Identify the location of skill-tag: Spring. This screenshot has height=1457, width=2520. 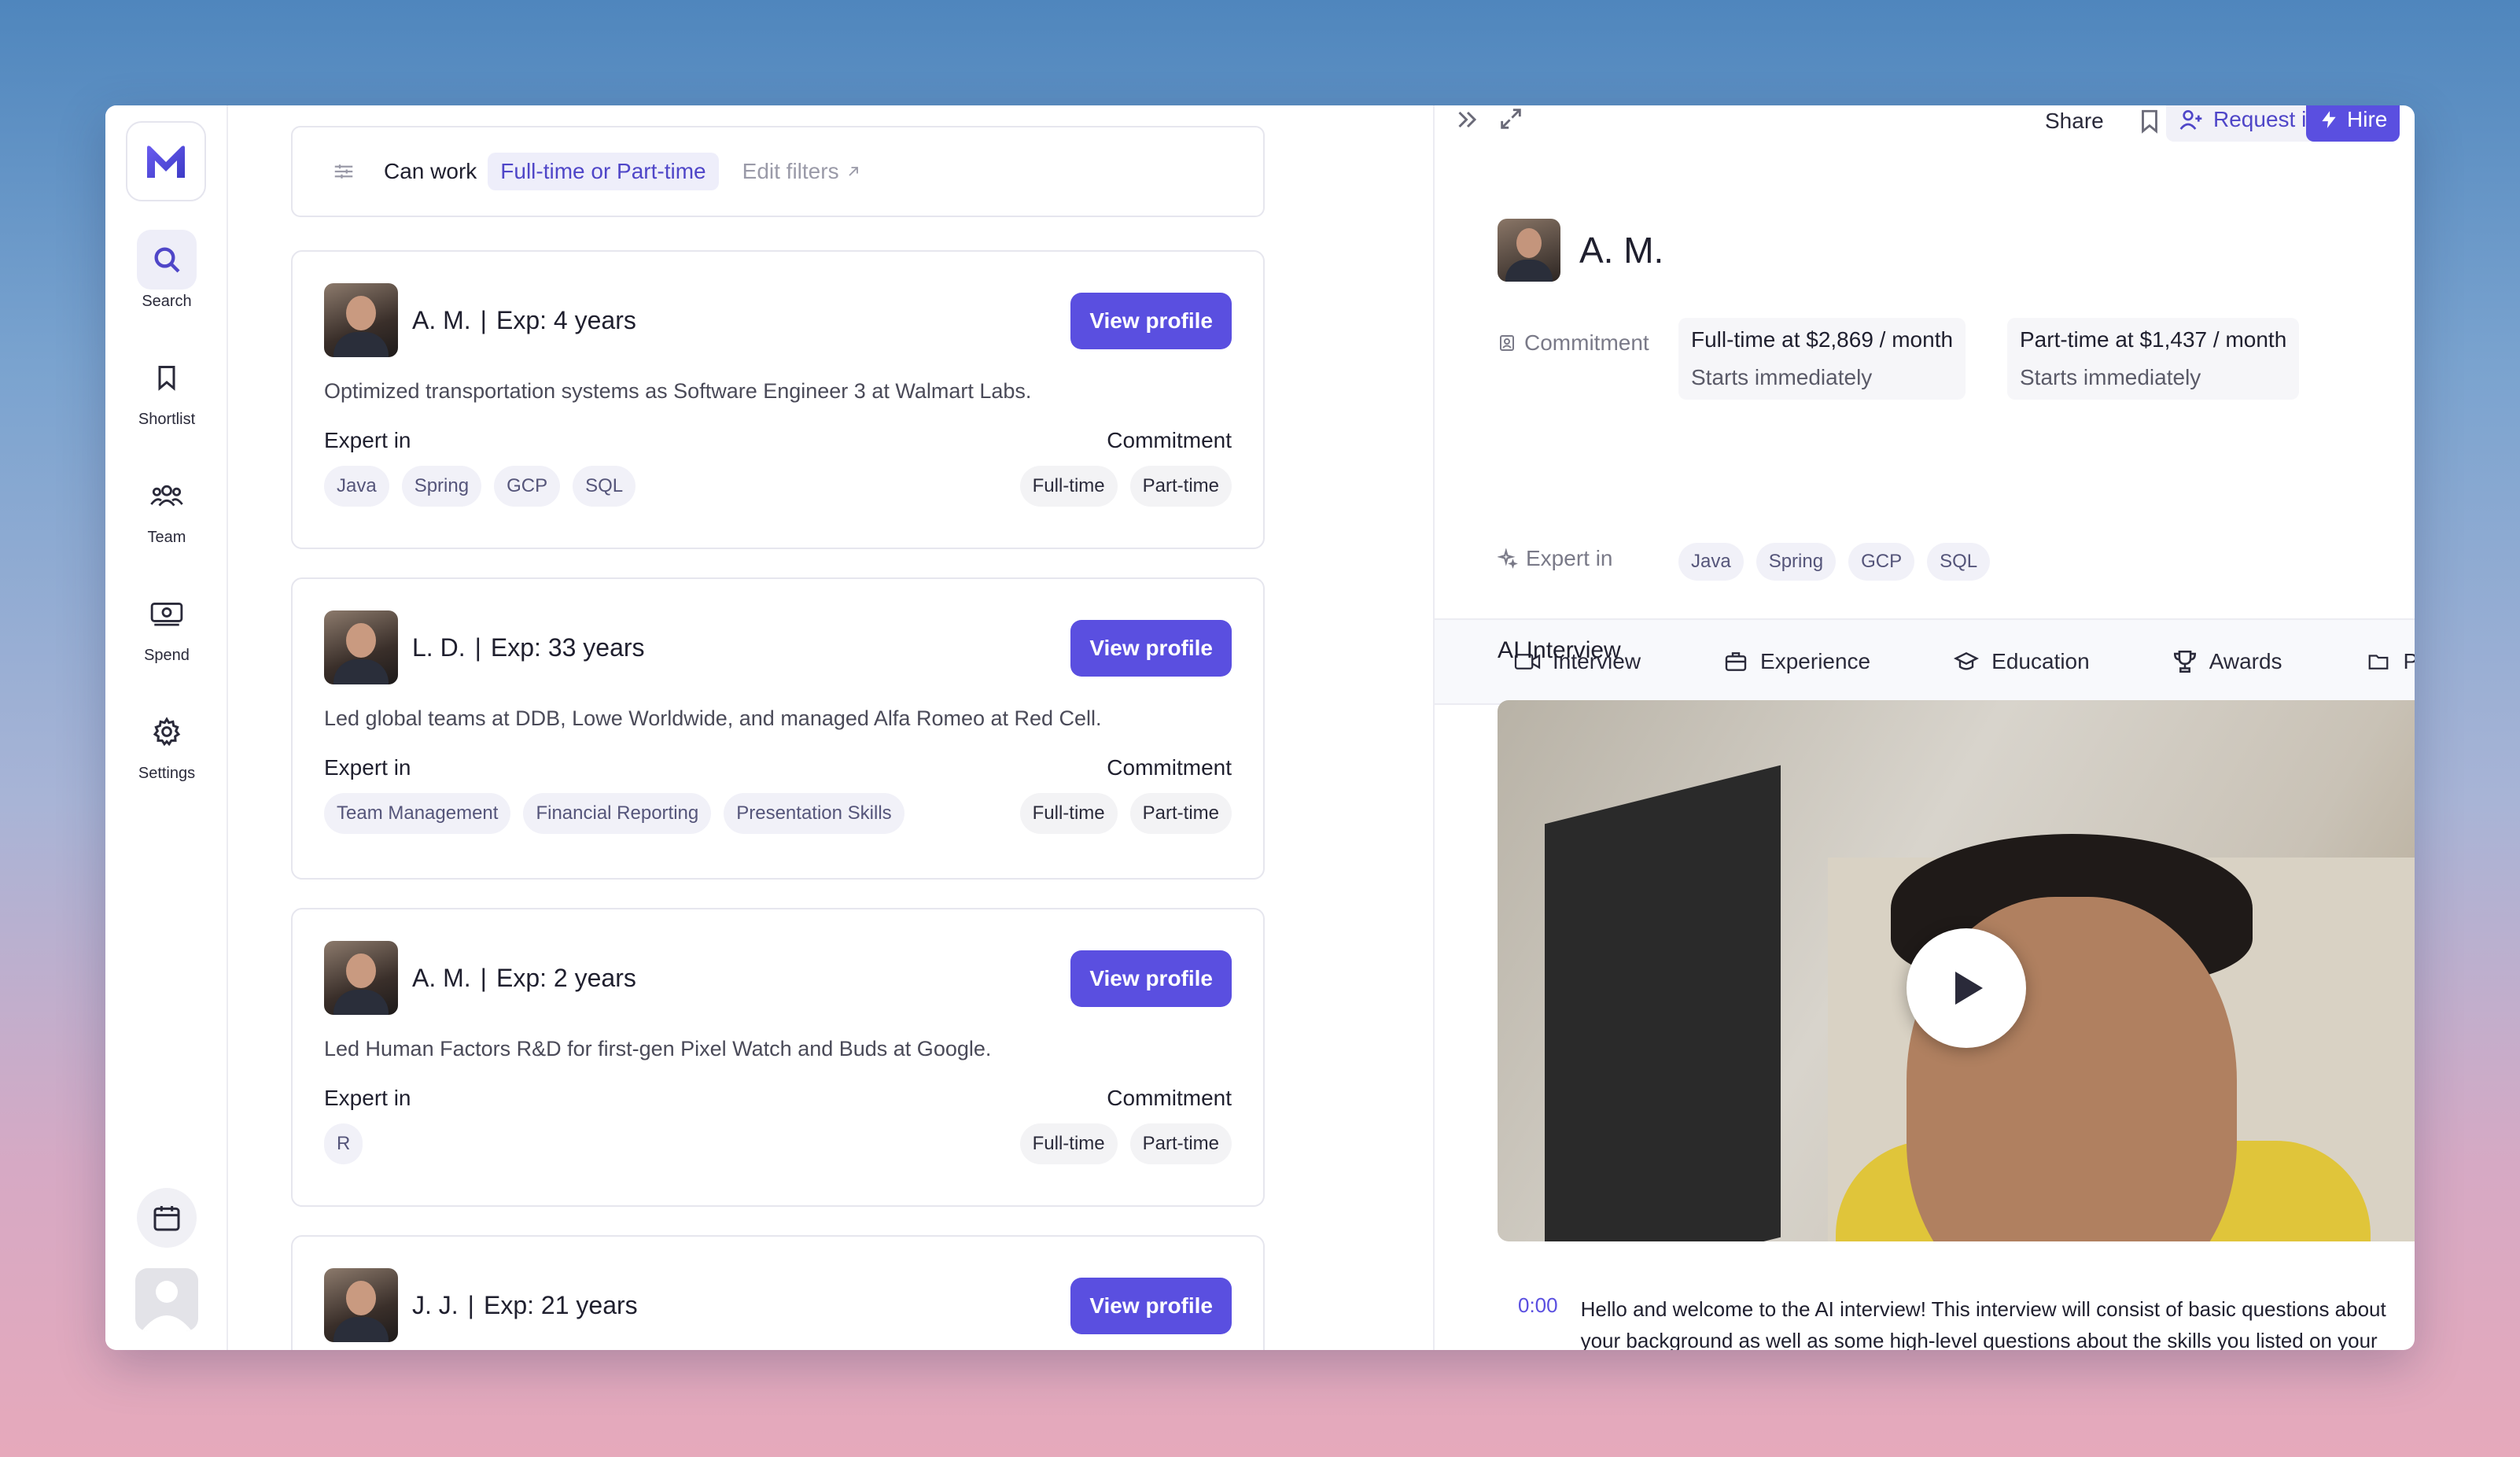
(1797, 562).